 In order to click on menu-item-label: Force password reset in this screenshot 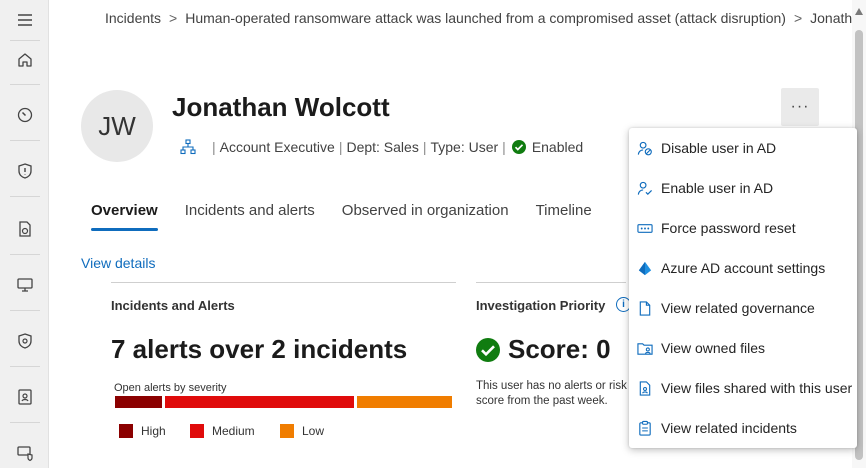, I will do `click(728, 228)`.